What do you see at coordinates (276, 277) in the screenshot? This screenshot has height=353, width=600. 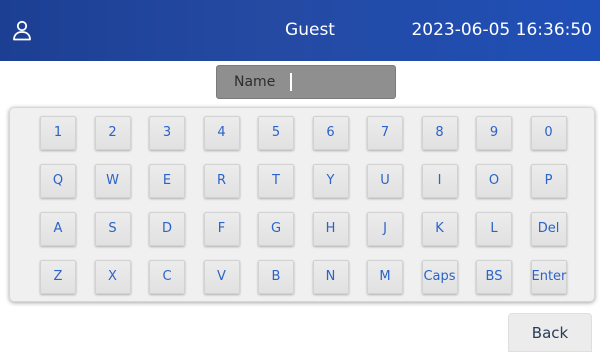 I see `key-b: B` at bounding box center [276, 277].